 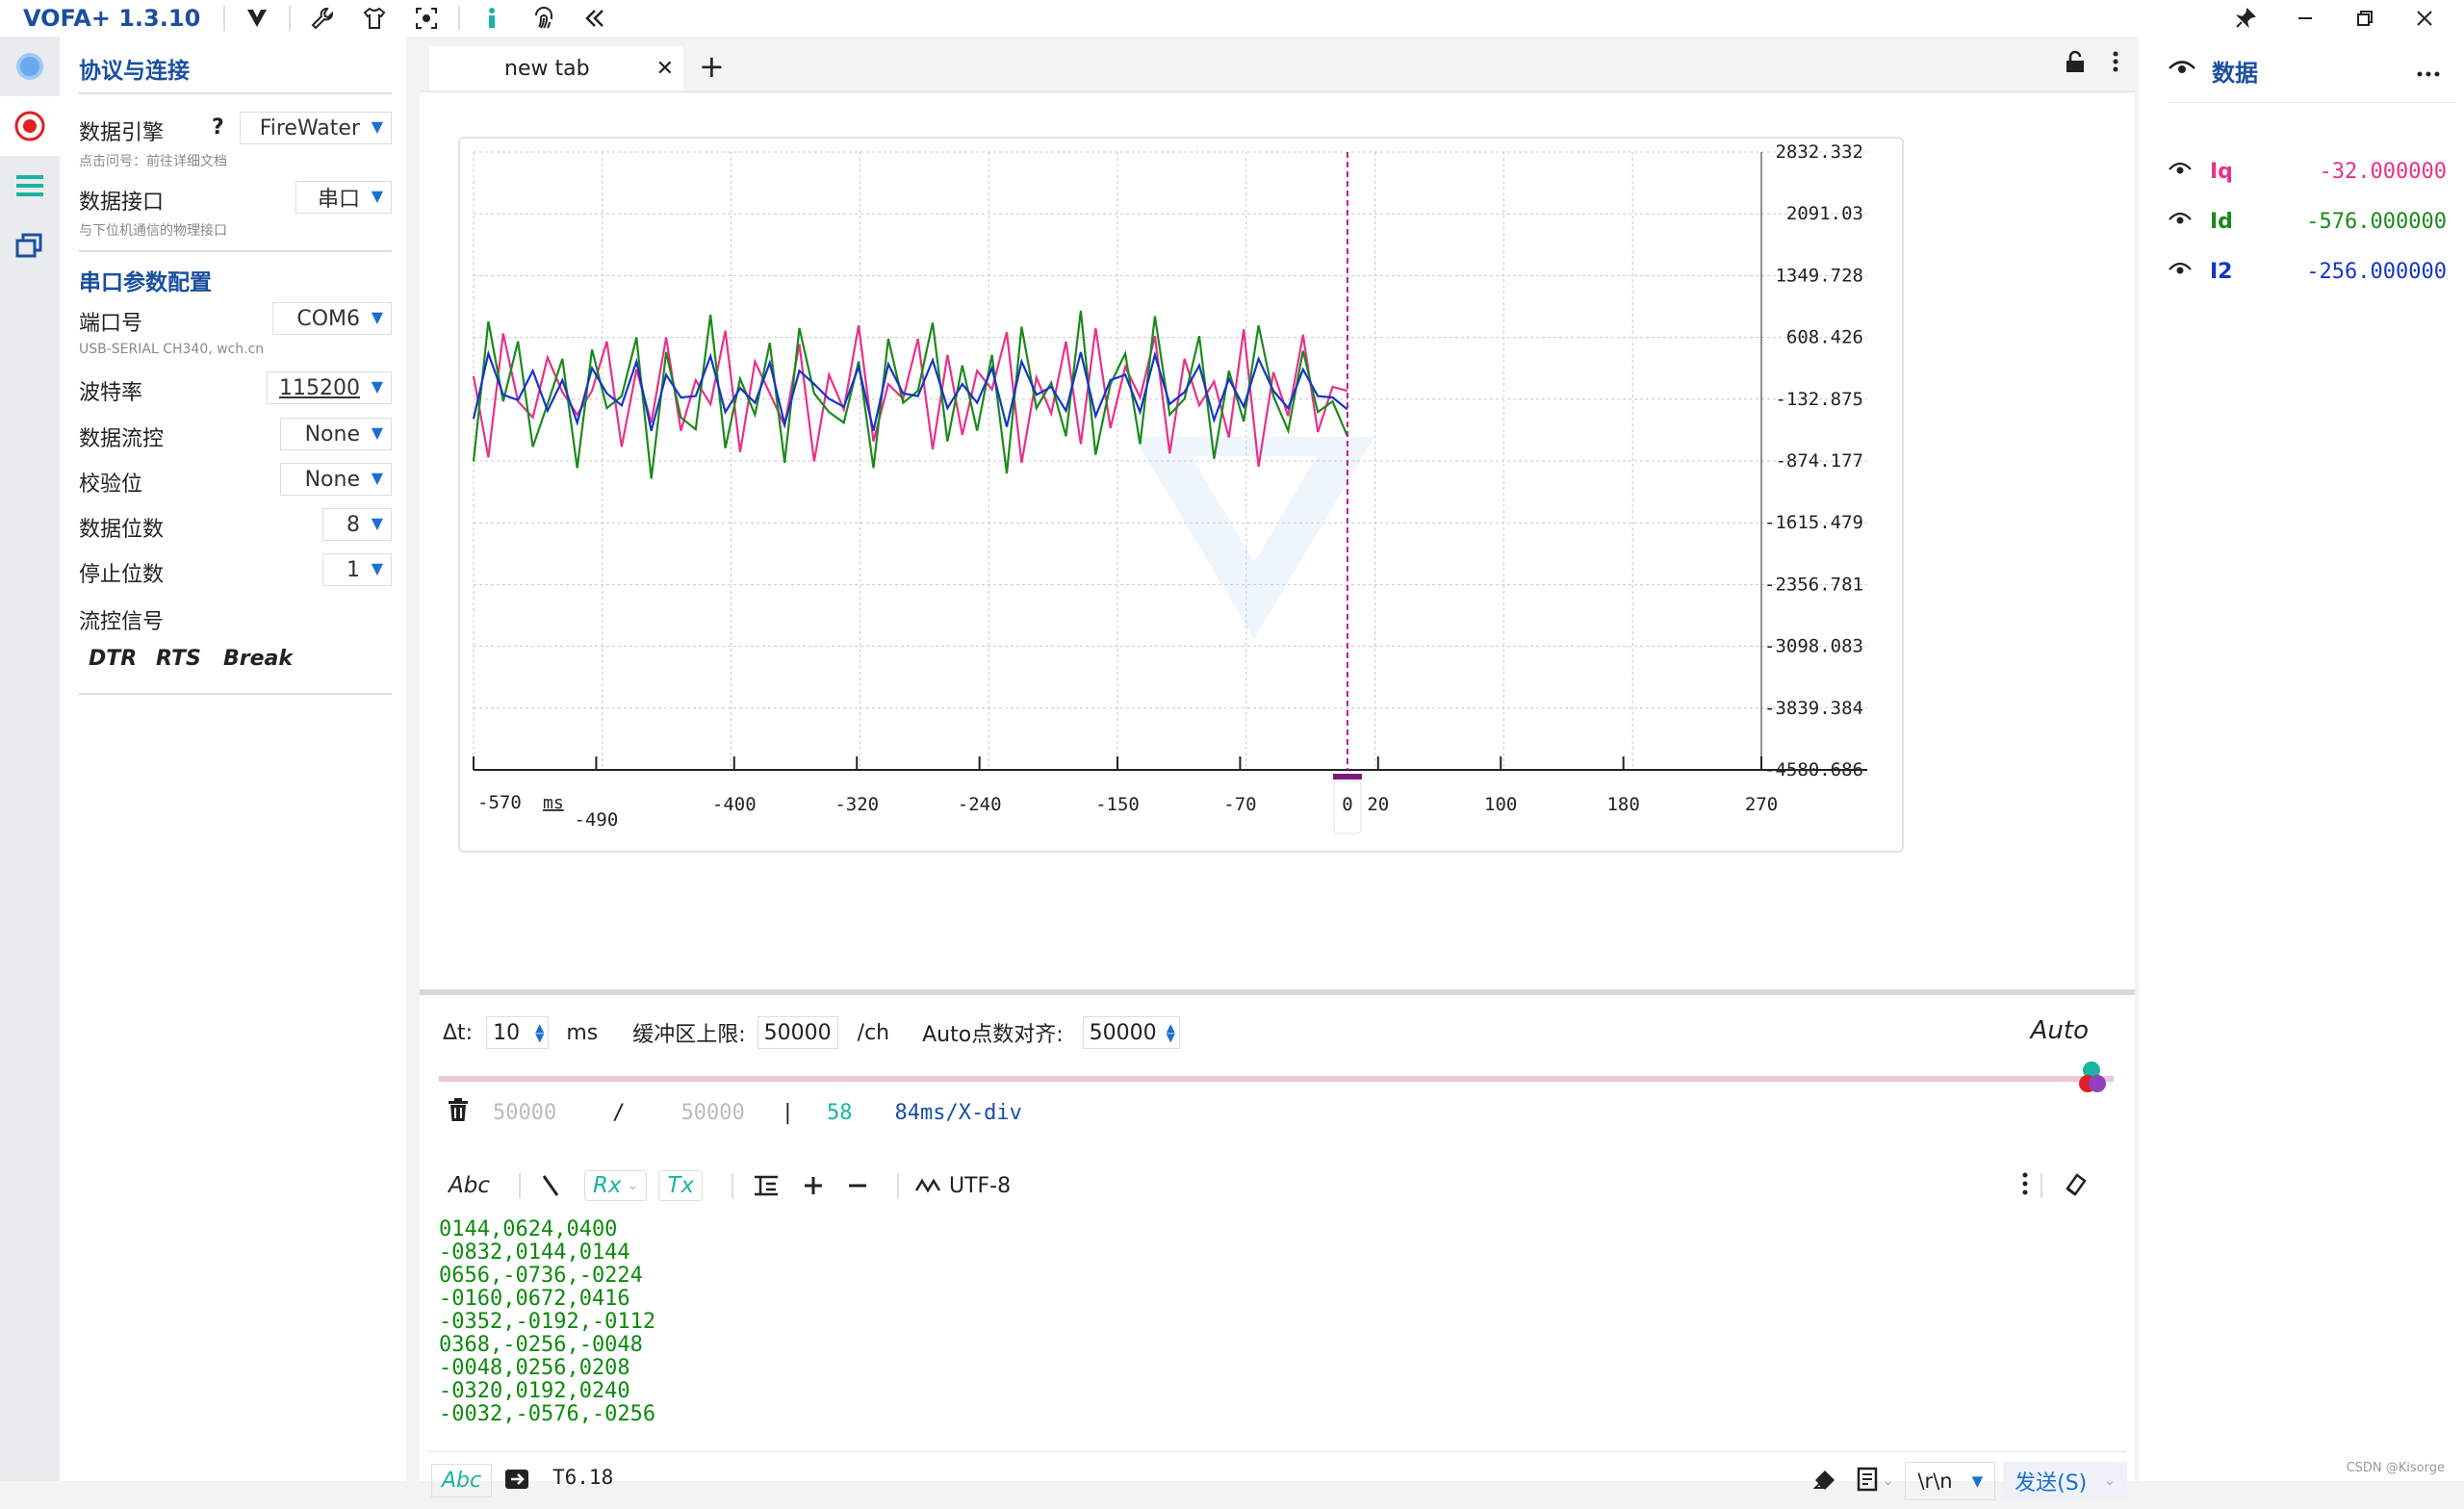 I want to click on waveform-icon, so click(x=927, y=1185).